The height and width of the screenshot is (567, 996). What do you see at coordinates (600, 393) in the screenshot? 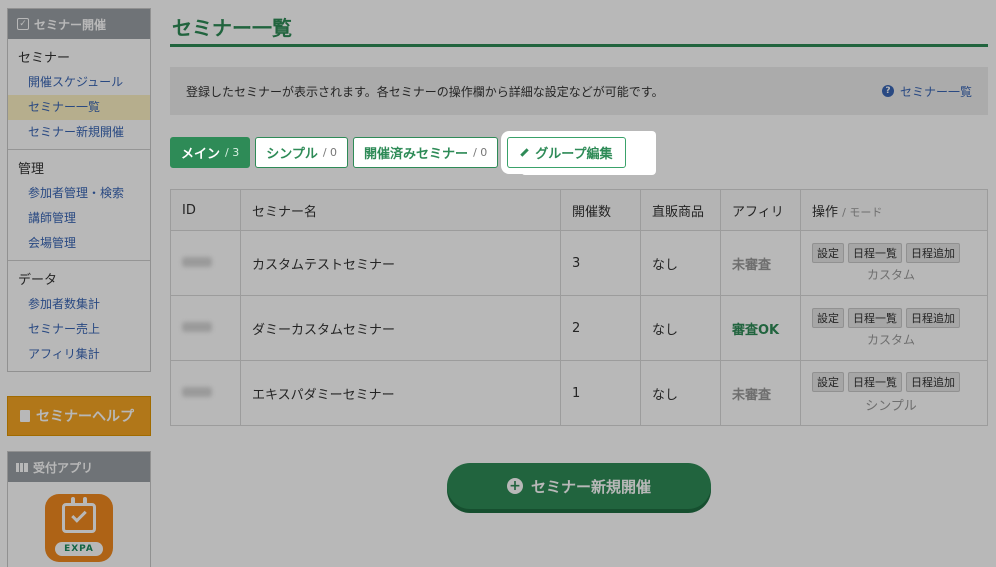
I see `seminar-count: 1` at bounding box center [600, 393].